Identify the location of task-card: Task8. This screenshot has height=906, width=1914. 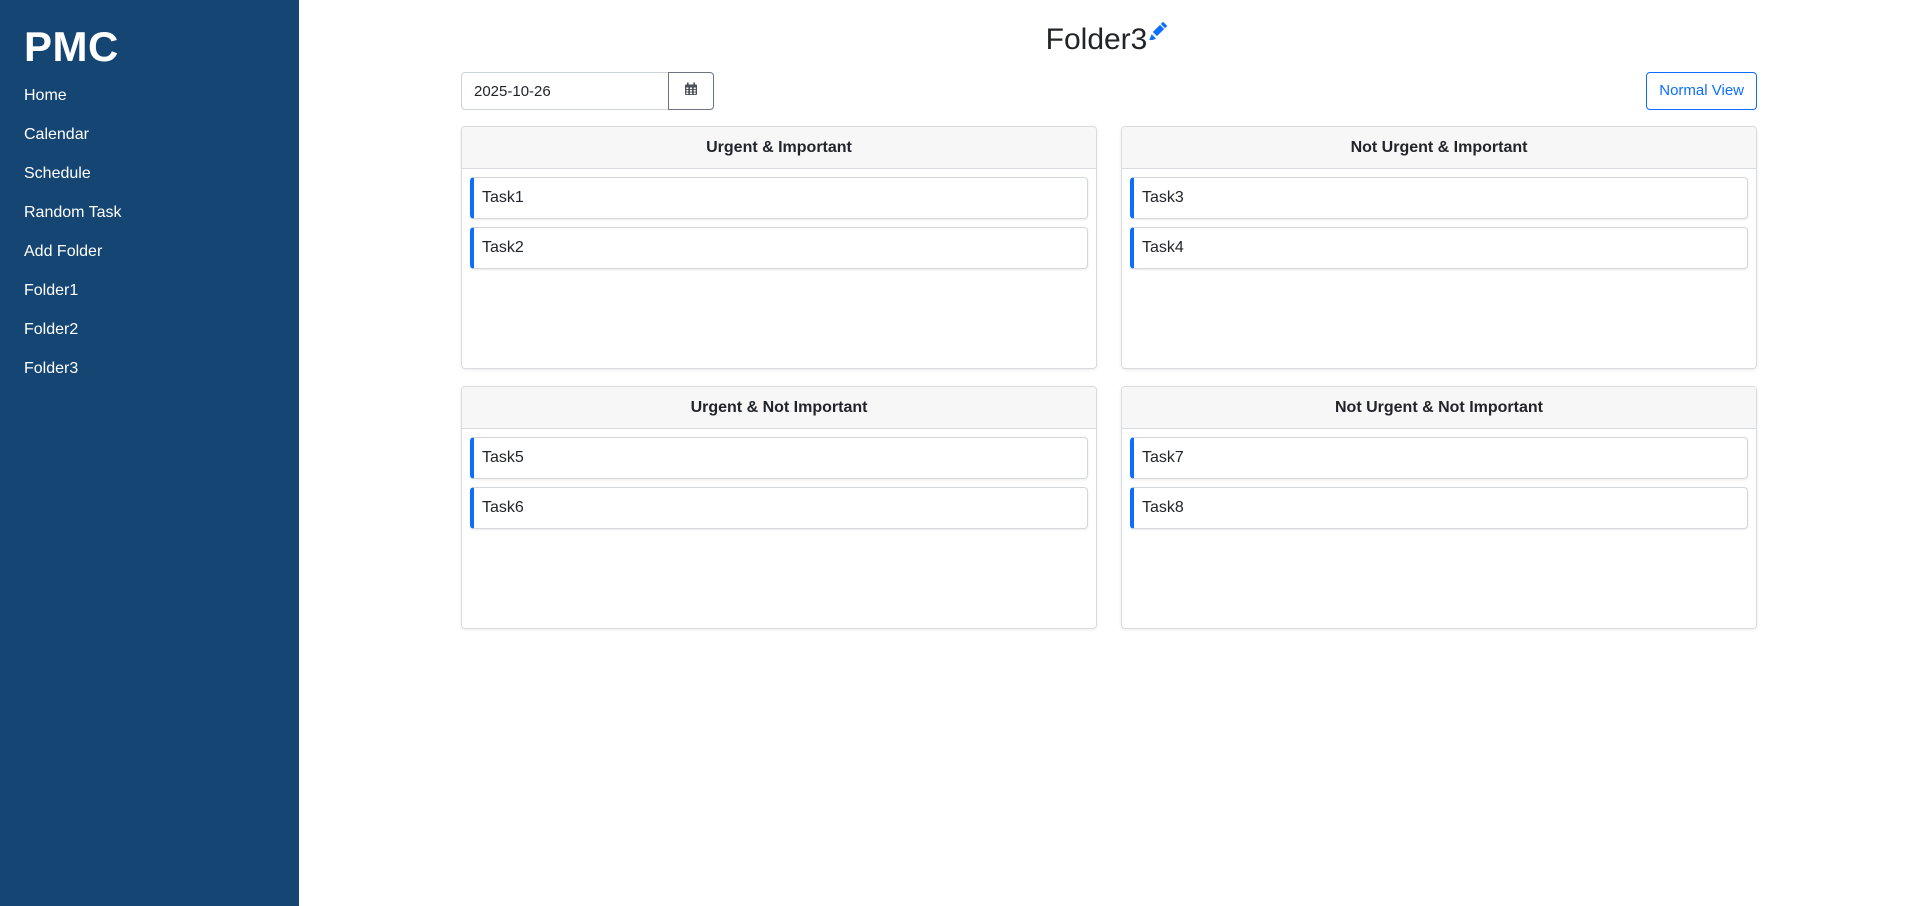
(1439, 508).